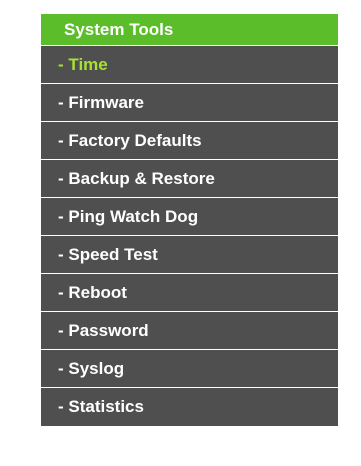  Describe the element at coordinates (189, 331) in the screenshot. I see `menu-item-password: - Password` at that location.